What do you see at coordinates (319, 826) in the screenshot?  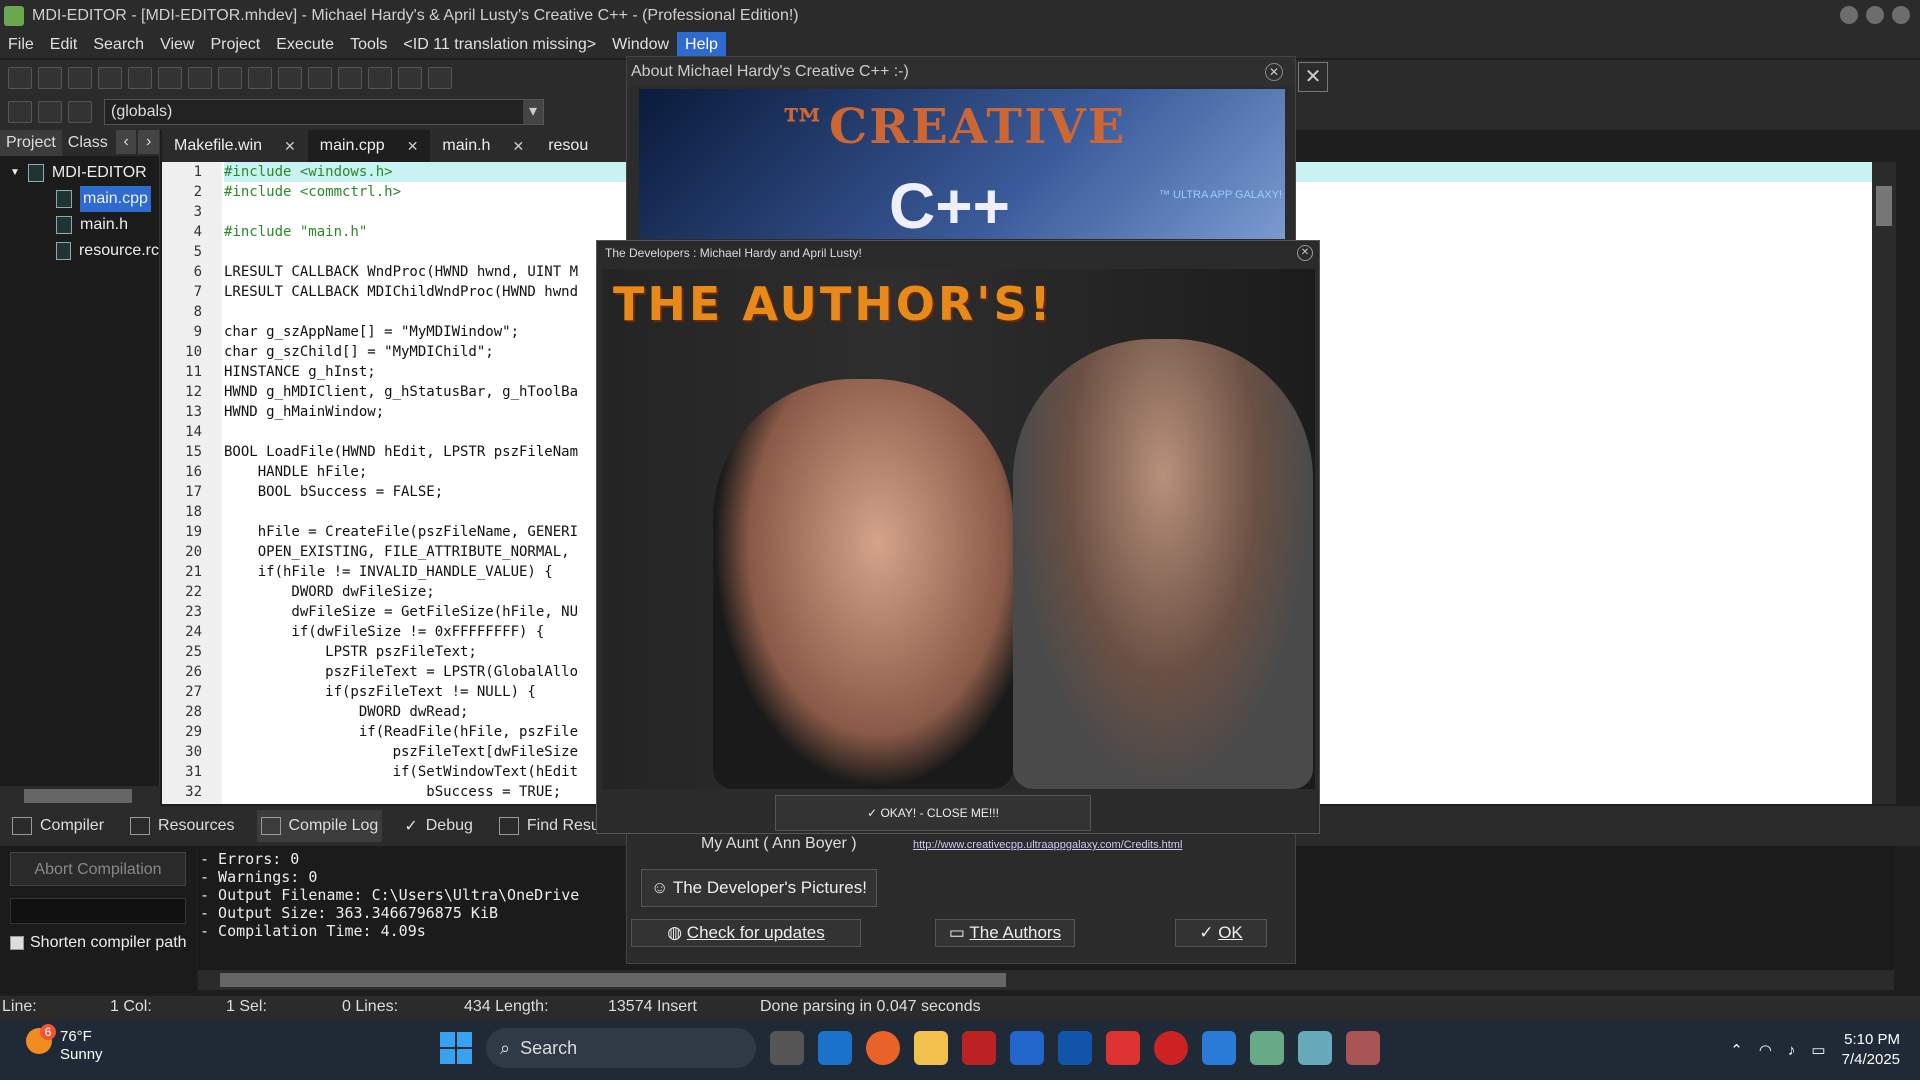 I see `tab-compile-log: Compile Log` at bounding box center [319, 826].